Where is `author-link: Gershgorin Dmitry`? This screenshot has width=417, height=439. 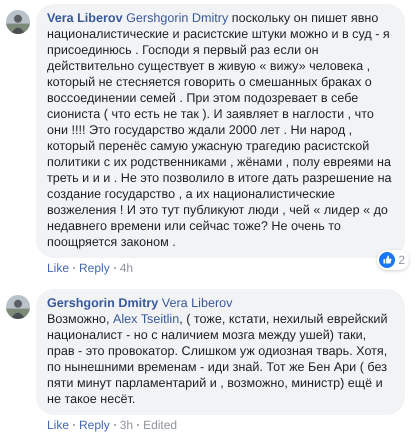 author-link: Gershgorin Dmitry is located at coordinates (102, 303).